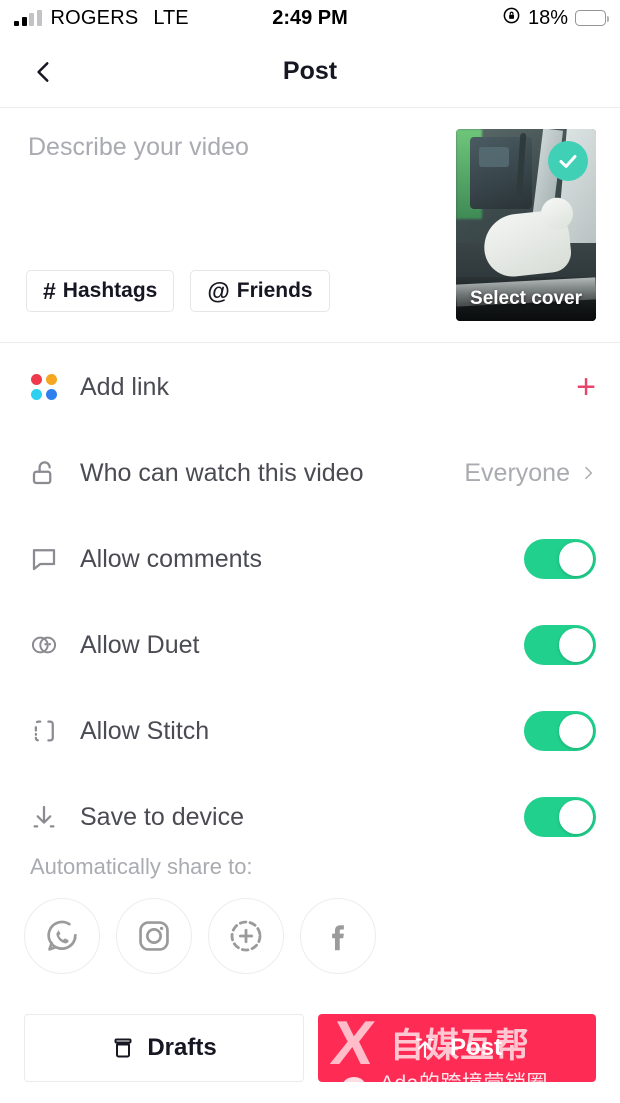  What do you see at coordinates (140, 644) in the screenshot?
I see `settings-label-allow-duet: Allow Duet` at bounding box center [140, 644].